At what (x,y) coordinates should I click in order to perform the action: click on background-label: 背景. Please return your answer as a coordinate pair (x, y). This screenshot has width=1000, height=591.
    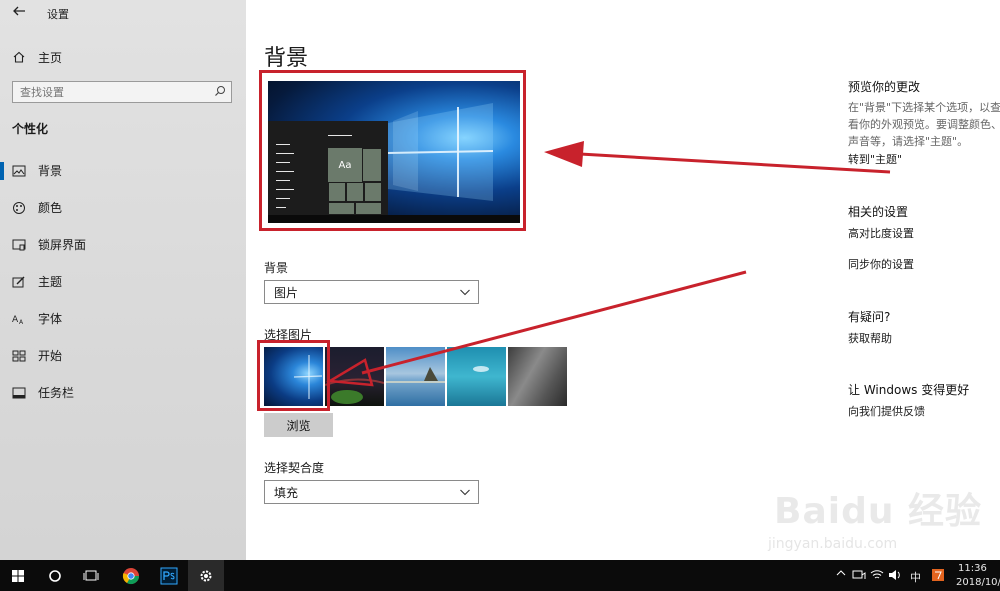
    Looking at the image, I should click on (276, 268).